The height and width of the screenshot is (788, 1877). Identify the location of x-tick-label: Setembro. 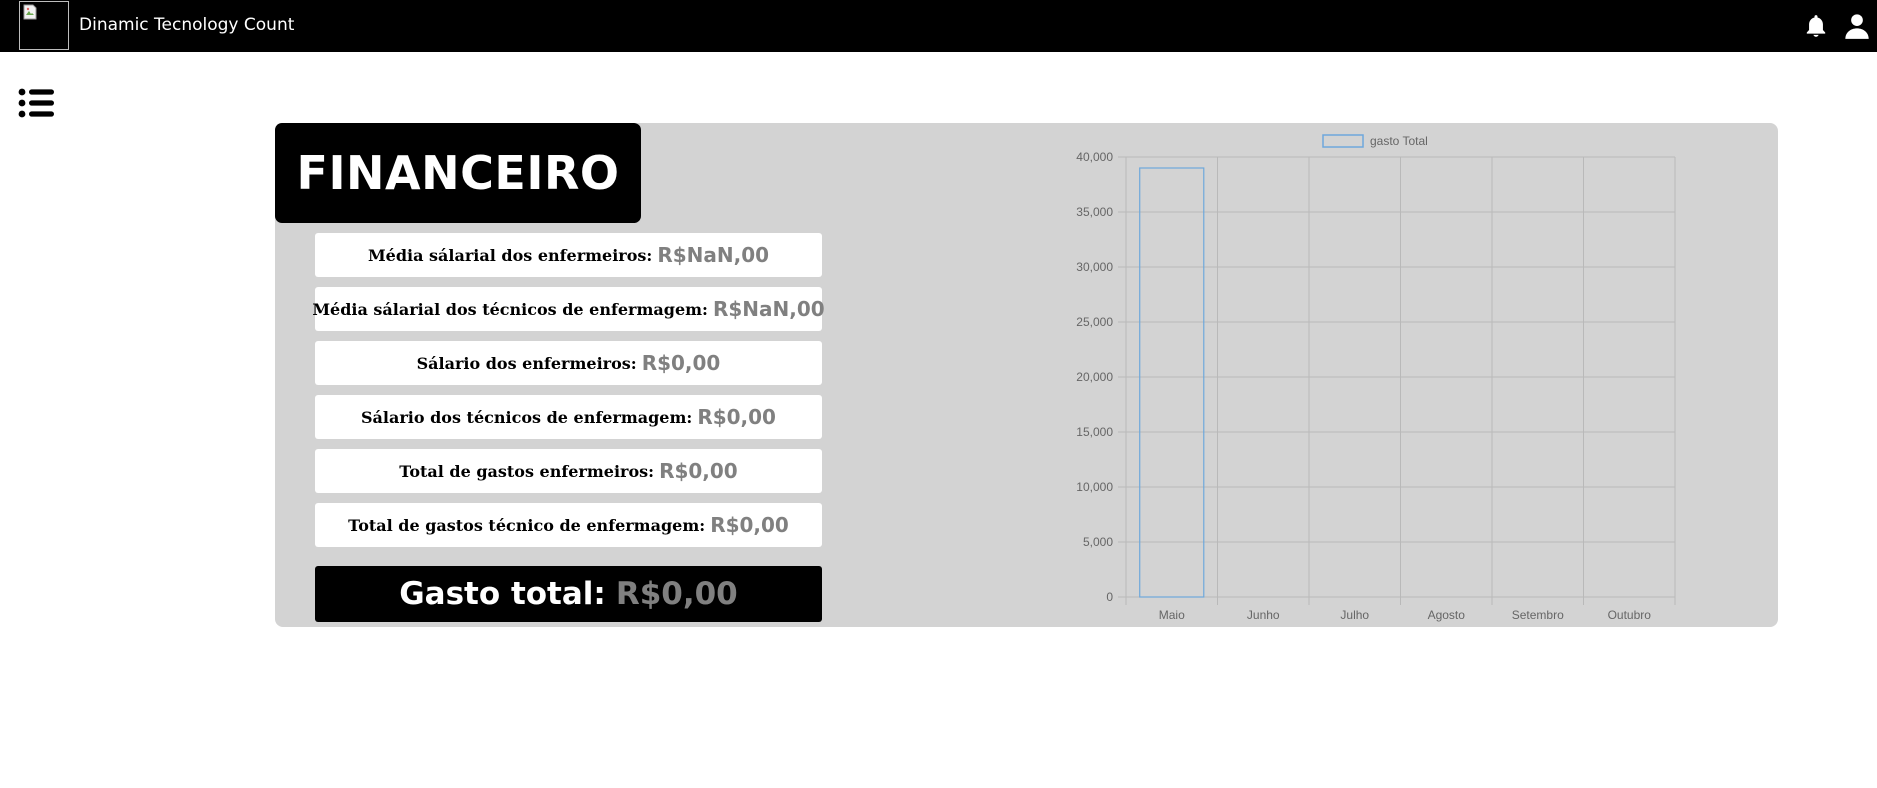
(1538, 615).